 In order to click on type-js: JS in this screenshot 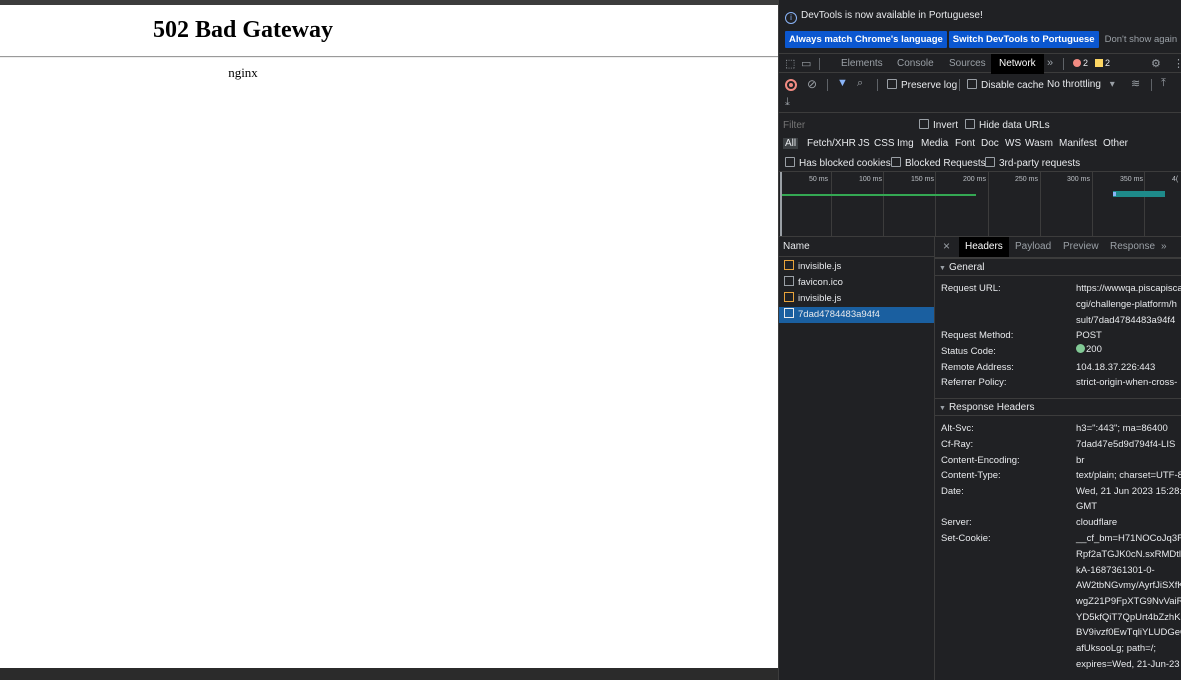, I will do `click(864, 143)`.